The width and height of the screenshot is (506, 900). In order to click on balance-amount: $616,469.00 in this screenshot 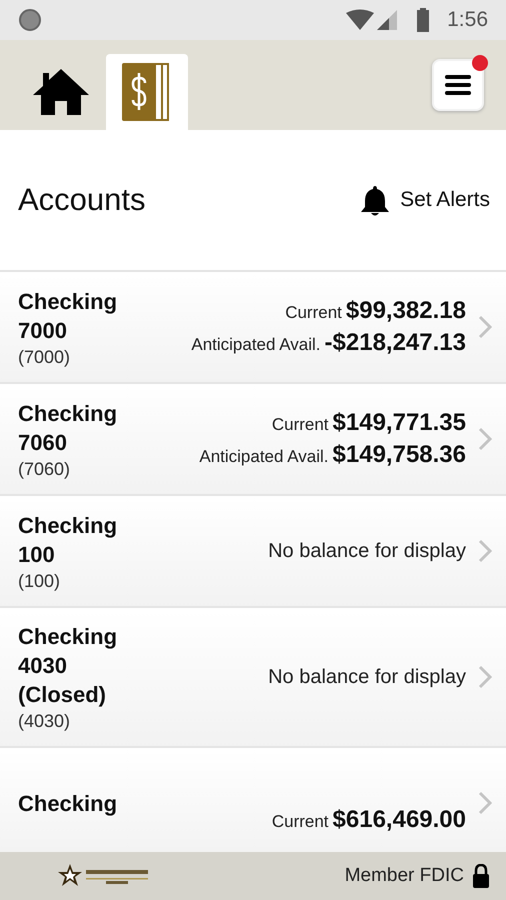, I will do `click(399, 820)`.